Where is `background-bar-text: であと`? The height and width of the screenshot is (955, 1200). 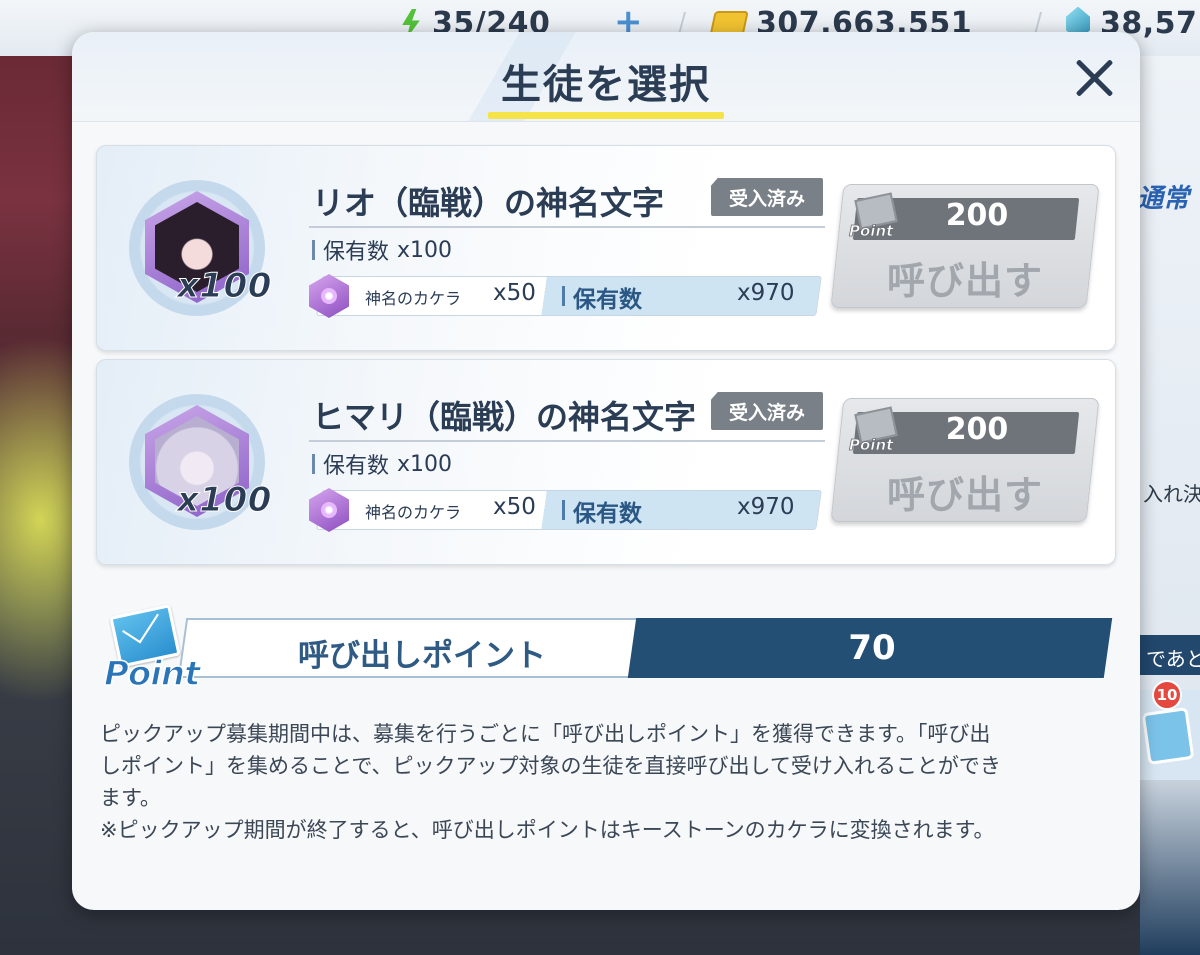 background-bar-text: であと is located at coordinates (1173, 659).